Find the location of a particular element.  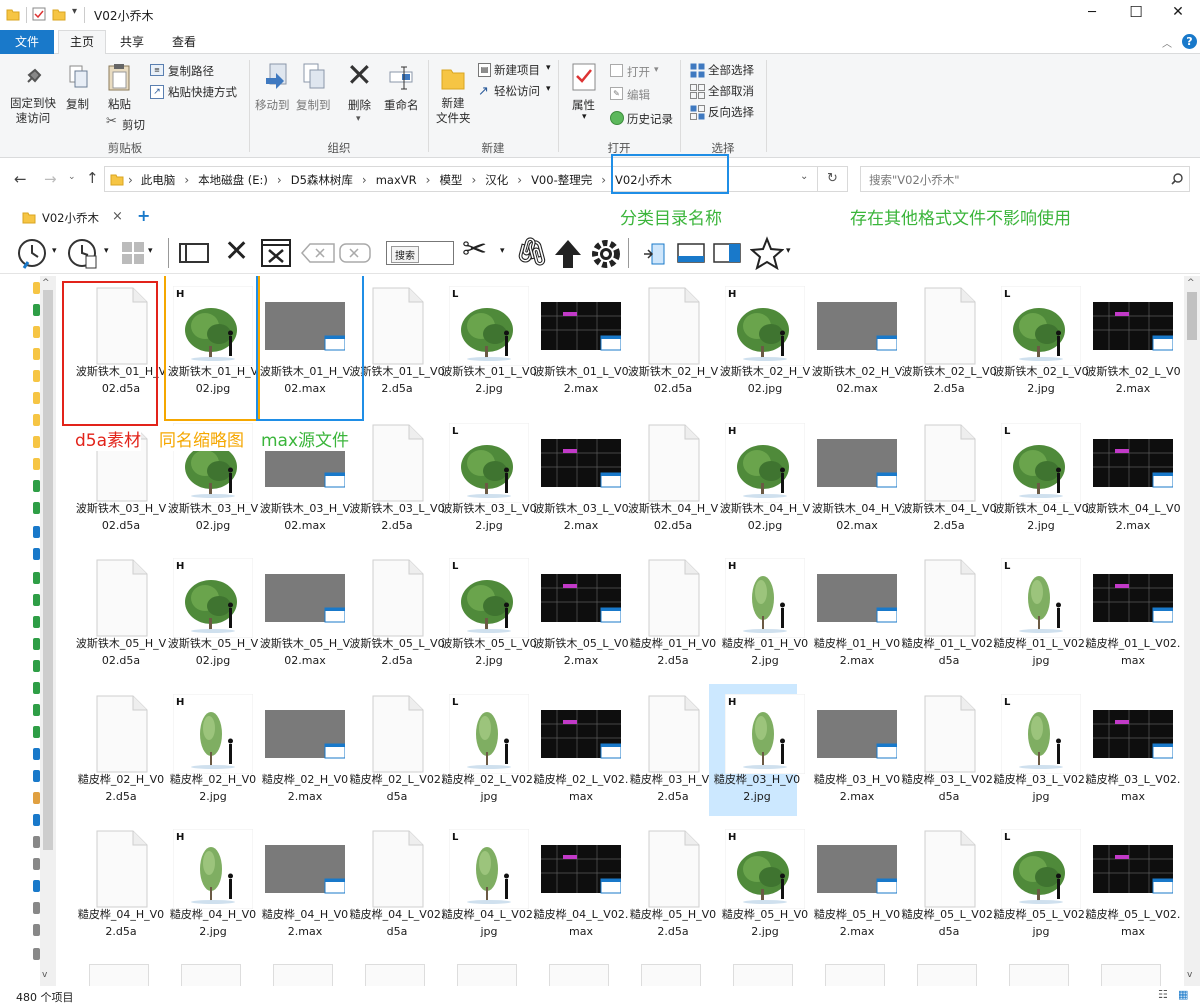

file-item: 波斯铁木_04_H_V02.d5a is located at coordinates (671, 479).